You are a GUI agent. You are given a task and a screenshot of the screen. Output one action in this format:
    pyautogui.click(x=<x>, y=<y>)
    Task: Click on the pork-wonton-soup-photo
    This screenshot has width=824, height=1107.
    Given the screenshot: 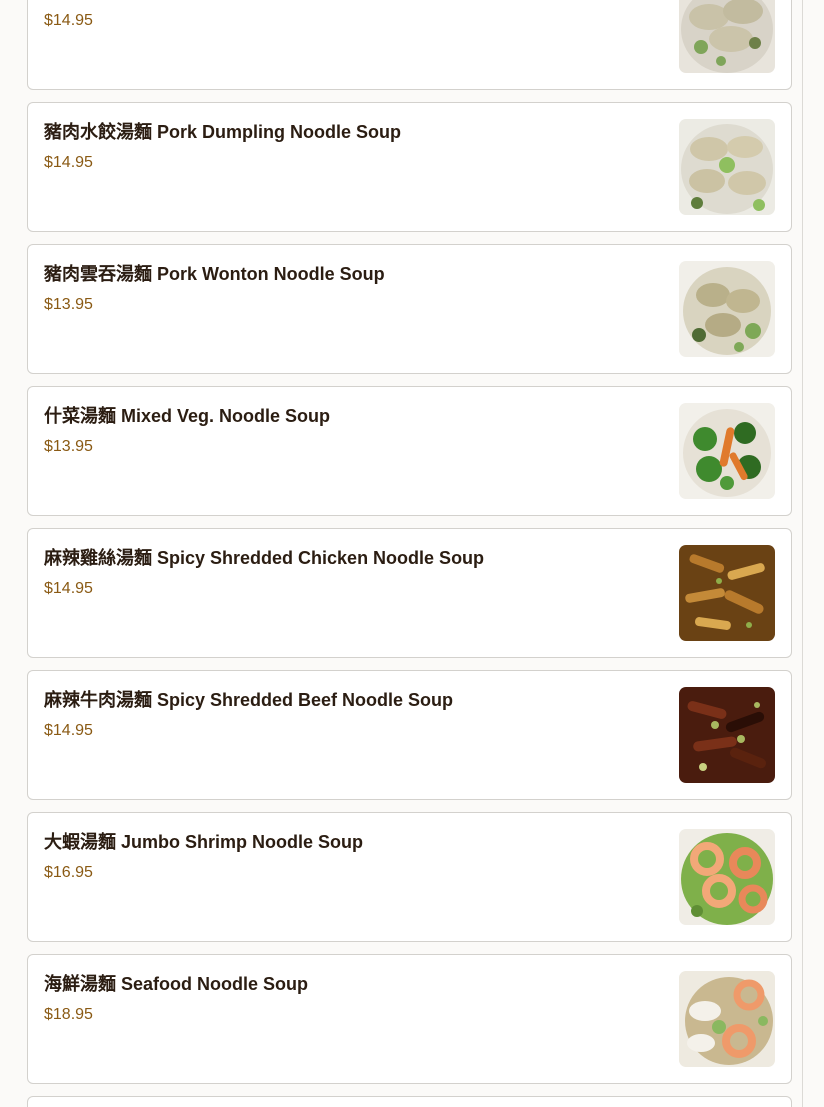 What is the action you would take?
    pyautogui.click(x=727, y=309)
    